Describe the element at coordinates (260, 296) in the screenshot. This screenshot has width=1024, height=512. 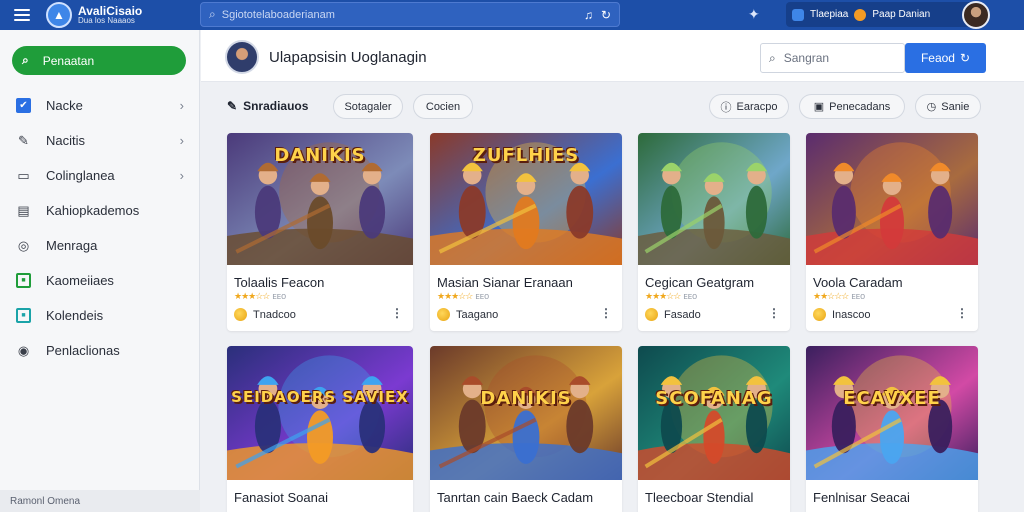
I see `star-rating: ★★★☆☆ ᴇᴇᴏ` at that location.